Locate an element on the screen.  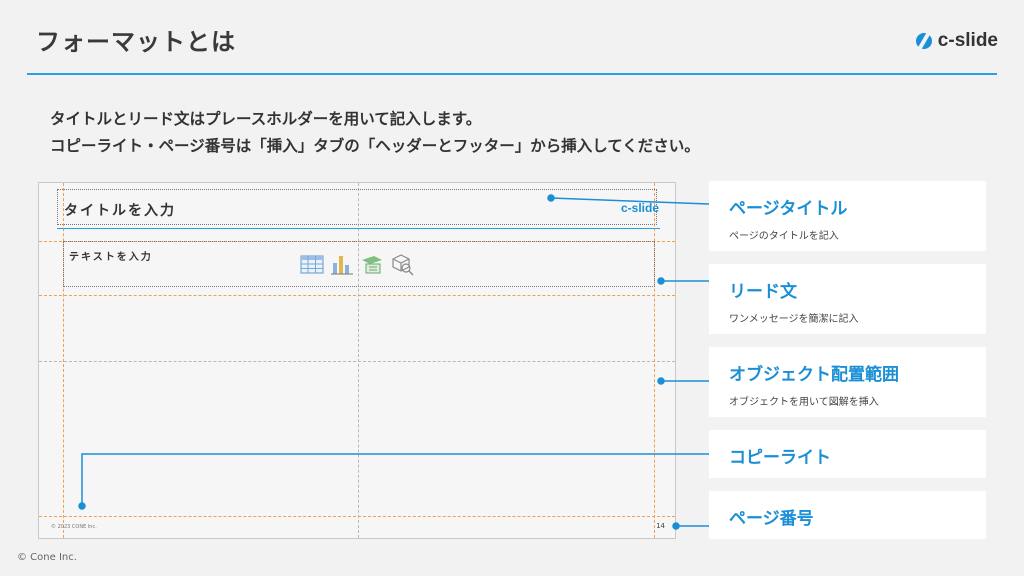
callout-subtitle: ワンメッセージを簡潔に記入 is located at coordinates (794, 319).